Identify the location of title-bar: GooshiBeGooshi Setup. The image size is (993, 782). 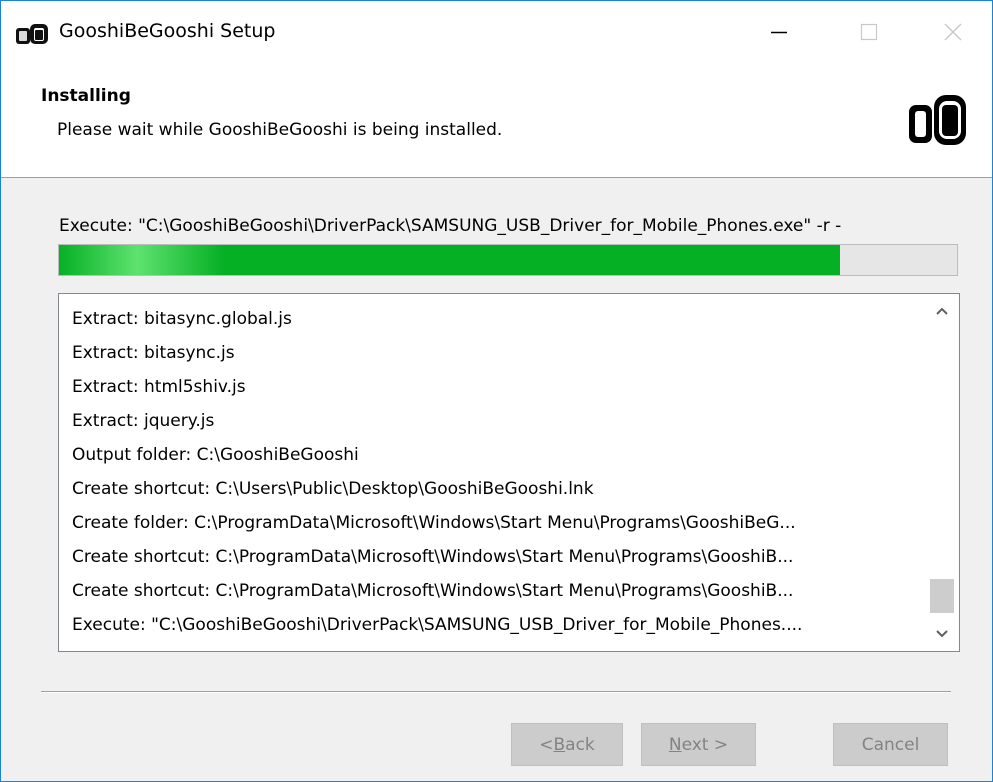
(496, 32).